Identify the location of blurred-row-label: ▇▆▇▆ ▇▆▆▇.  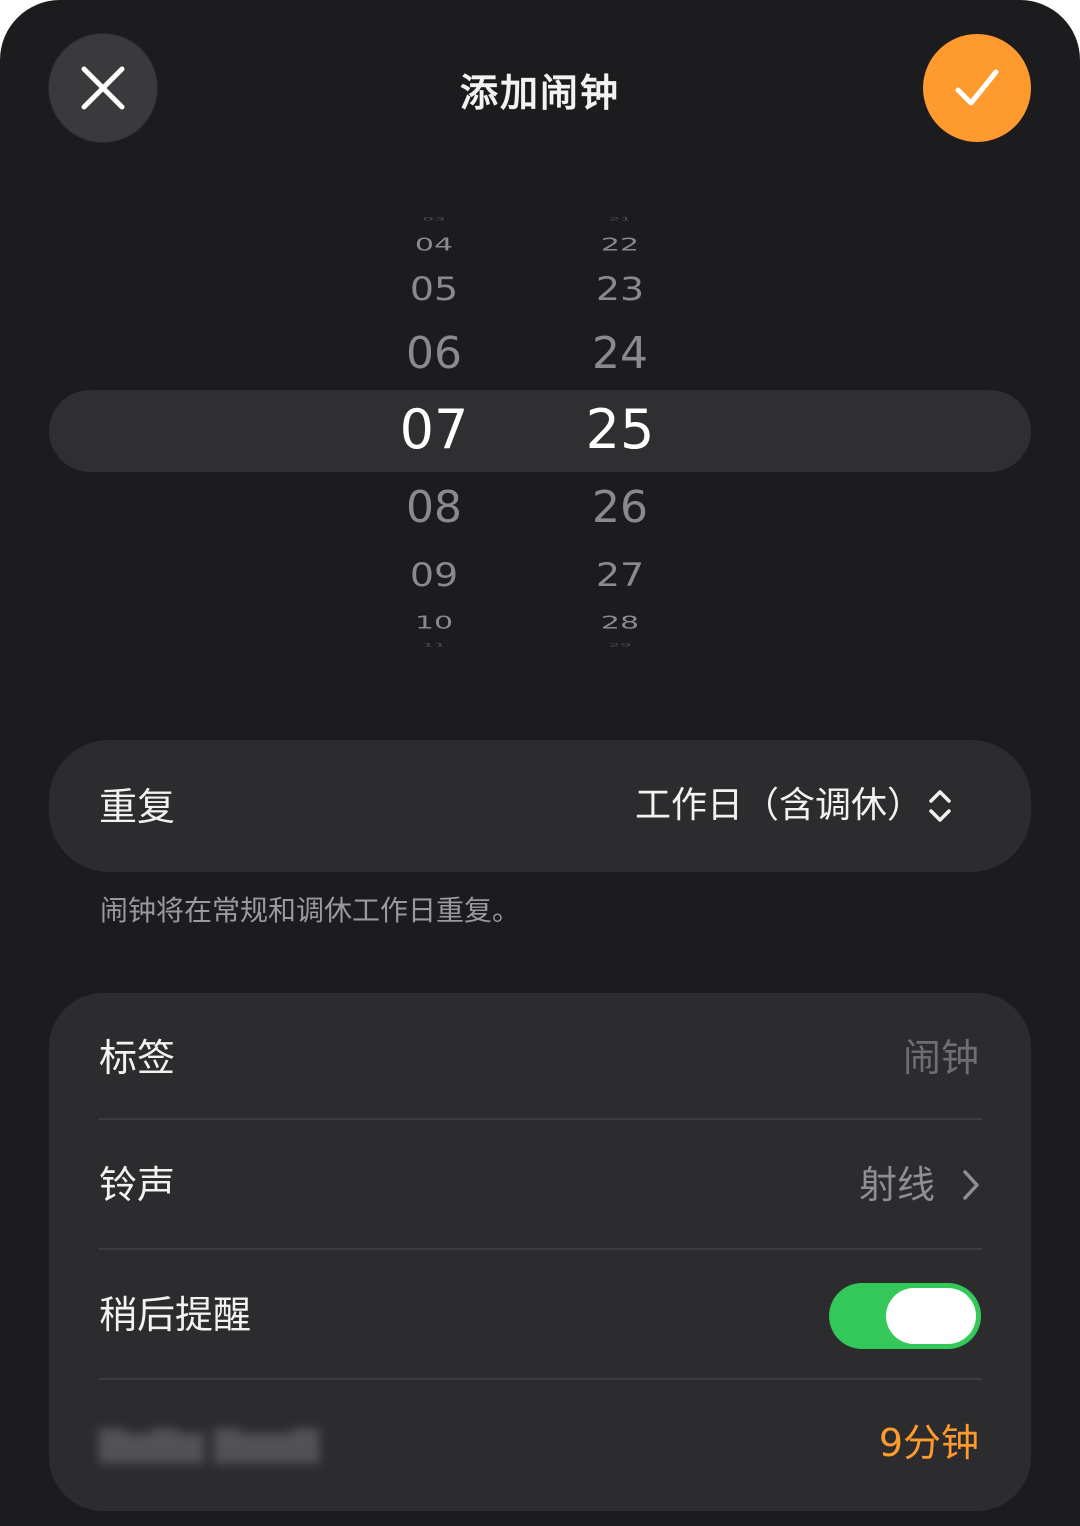
(209, 1444).